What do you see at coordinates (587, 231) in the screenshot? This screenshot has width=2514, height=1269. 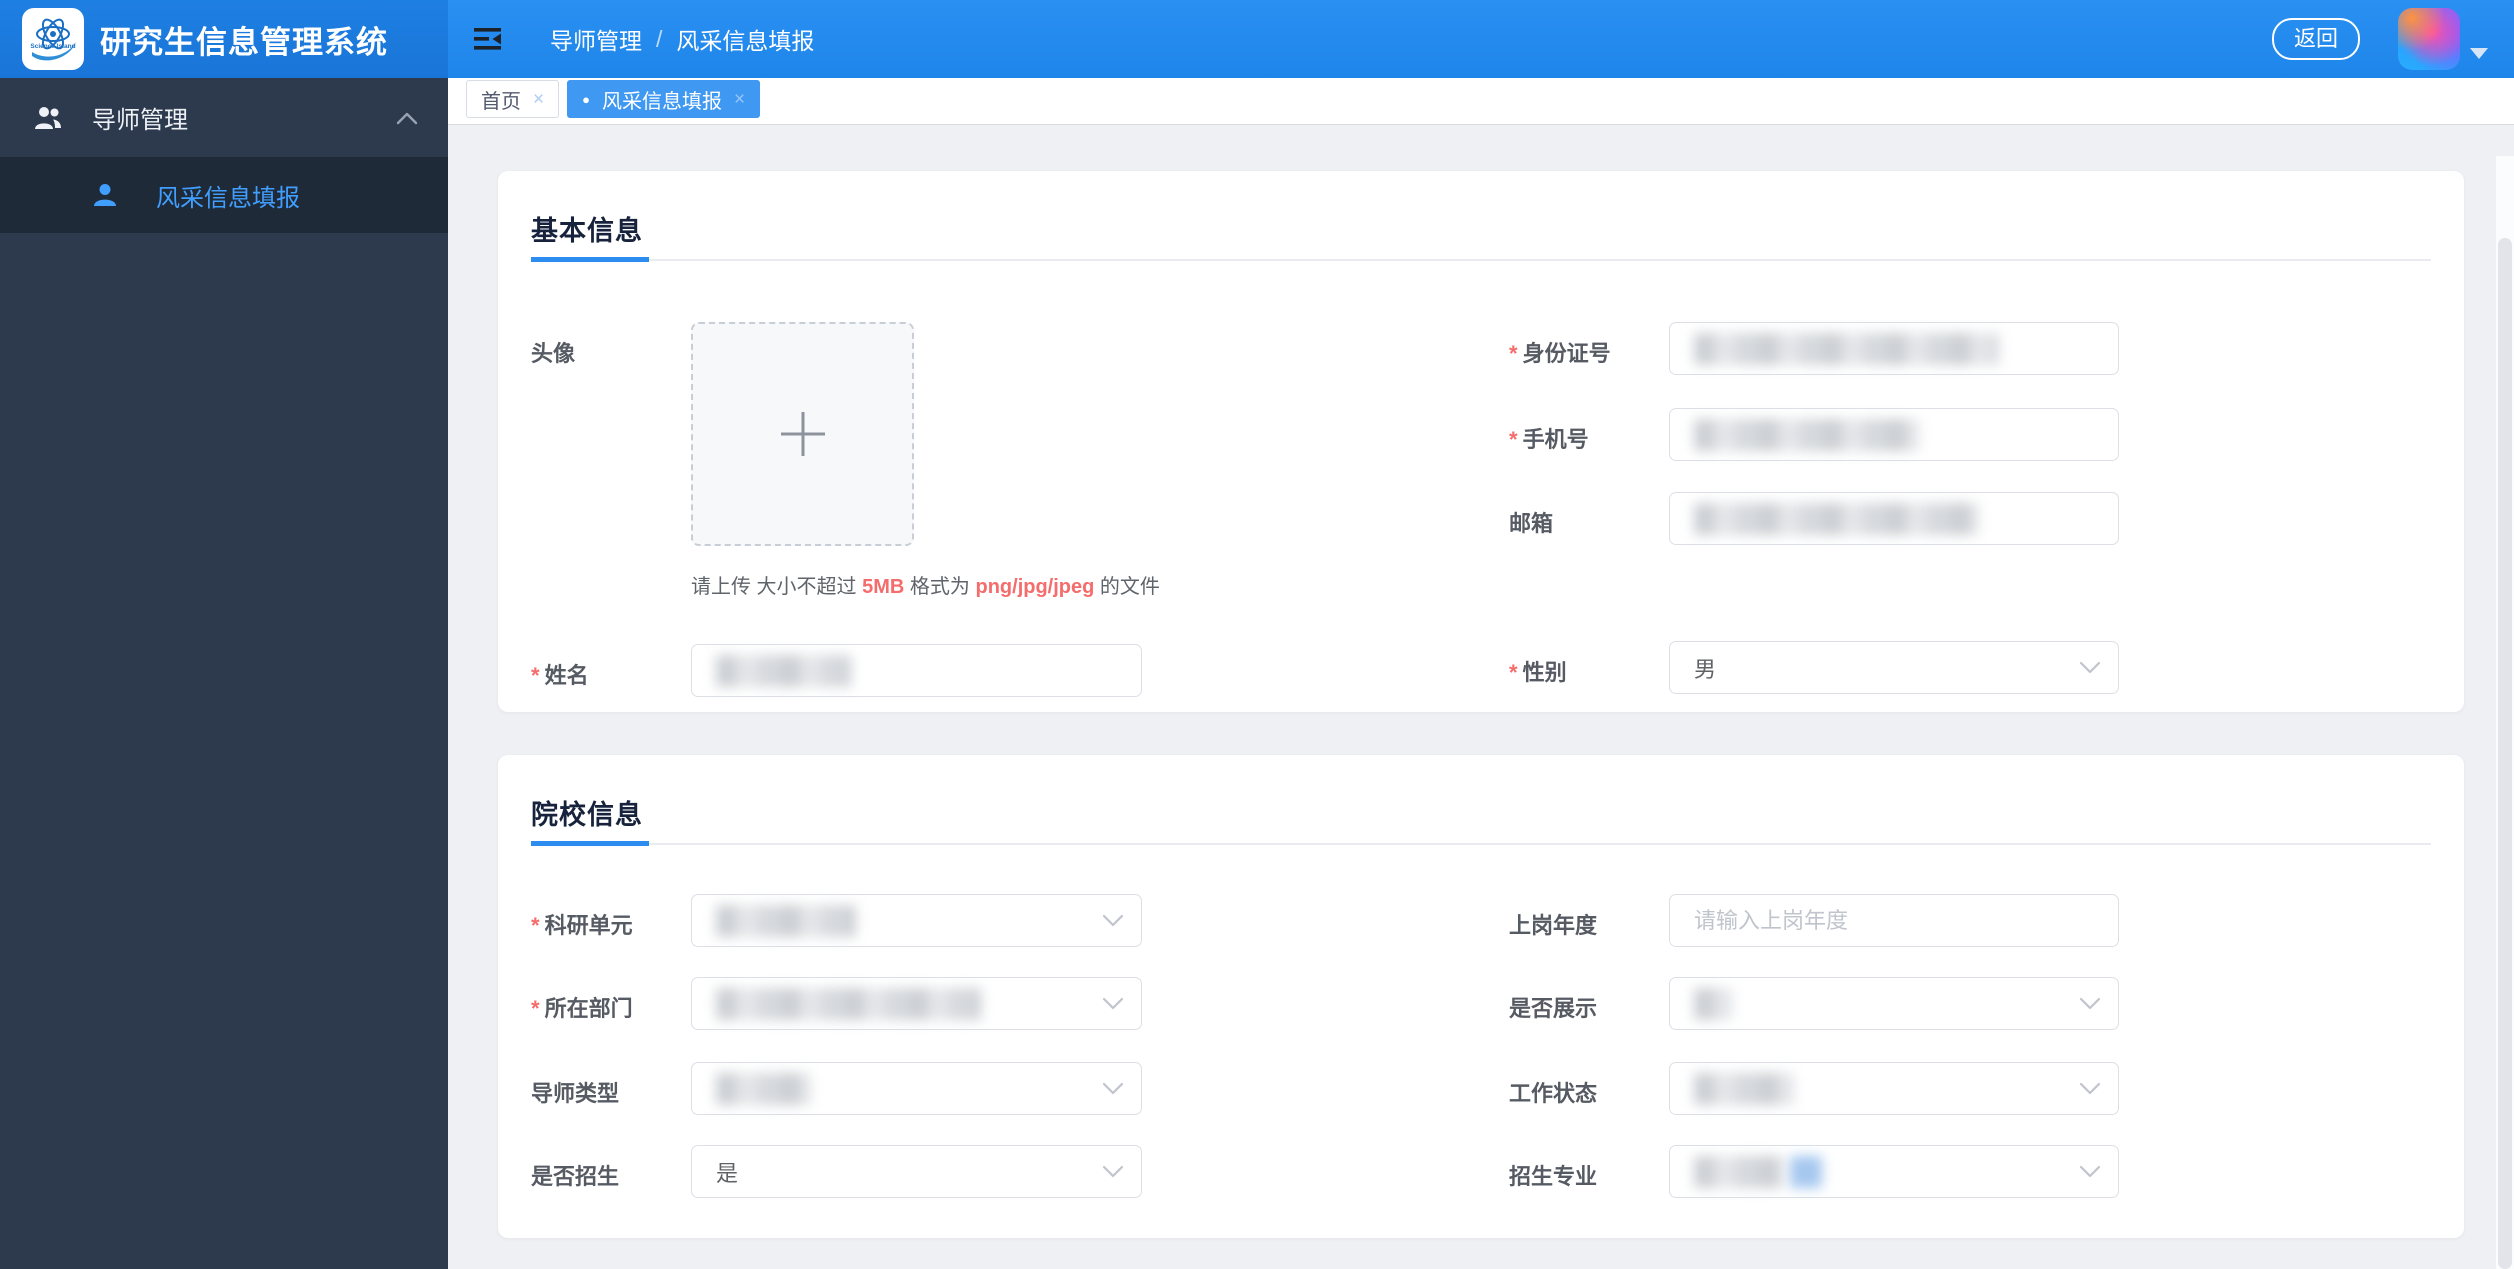 I see `basic-info-title: 基本信息` at bounding box center [587, 231].